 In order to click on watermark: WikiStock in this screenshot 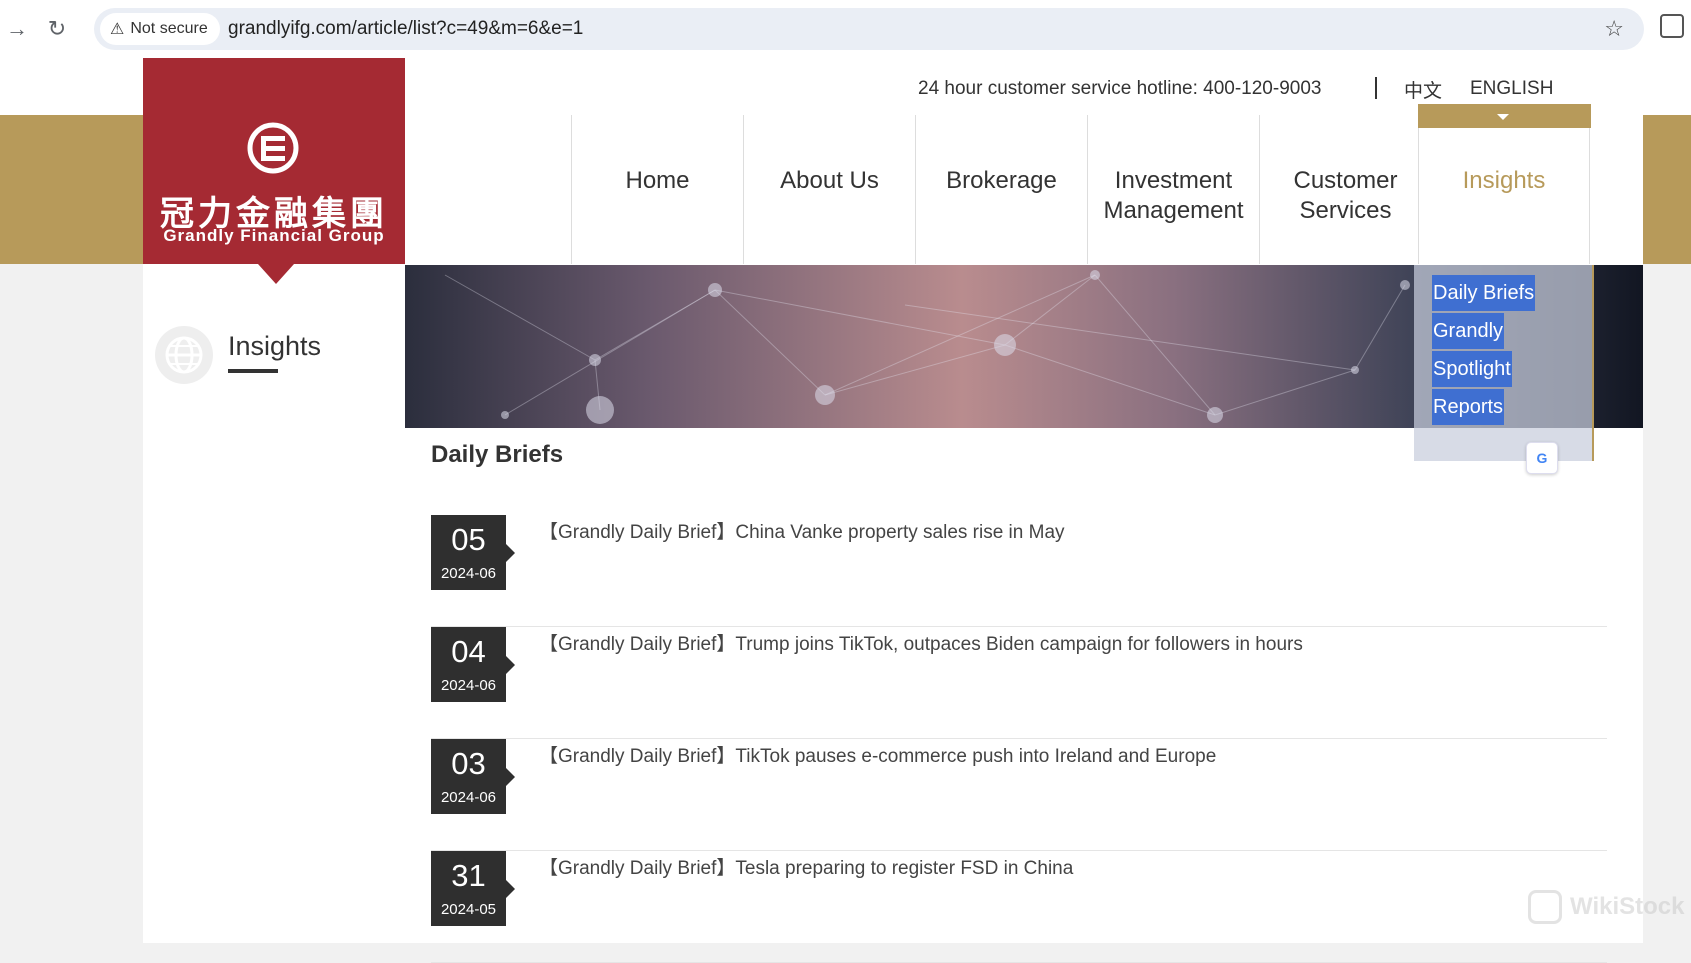, I will do `click(1606, 907)`.